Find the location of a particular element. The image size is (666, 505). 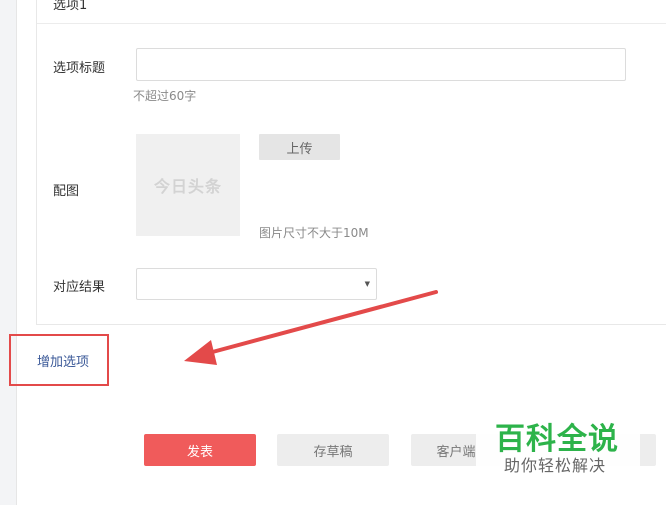

publish-button: 发表 is located at coordinates (200, 450).